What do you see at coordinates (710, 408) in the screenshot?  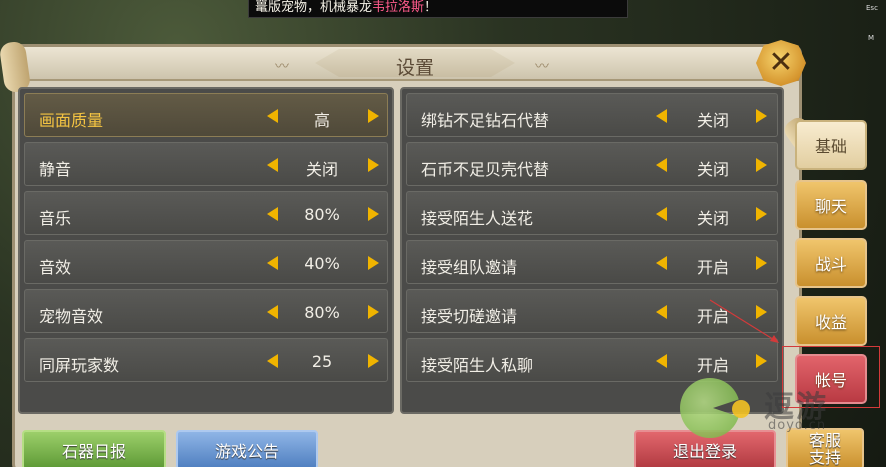 I see `watermark-logo-icon` at bounding box center [710, 408].